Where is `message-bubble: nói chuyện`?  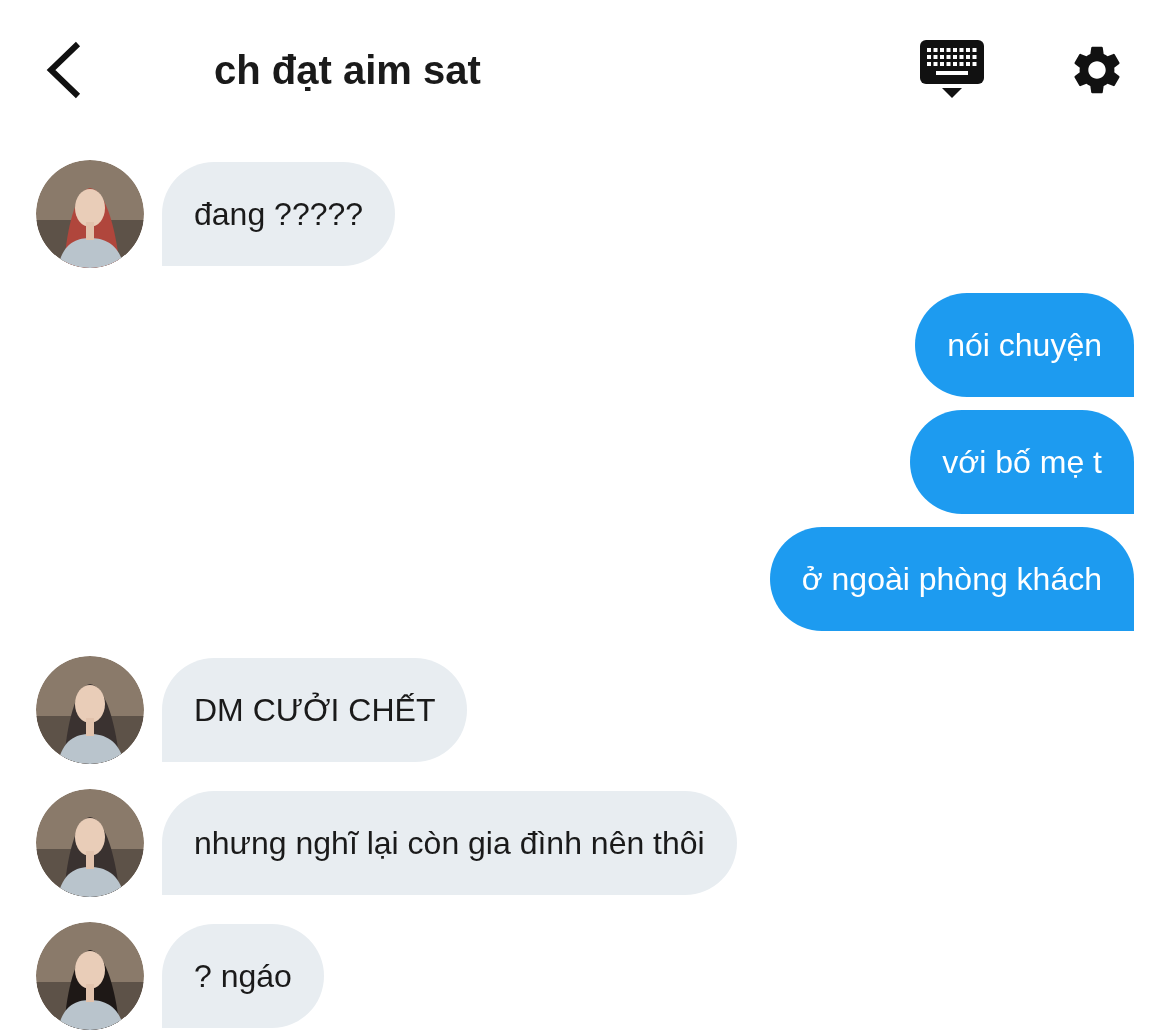 message-bubble: nói chuyện is located at coordinates (1024, 345).